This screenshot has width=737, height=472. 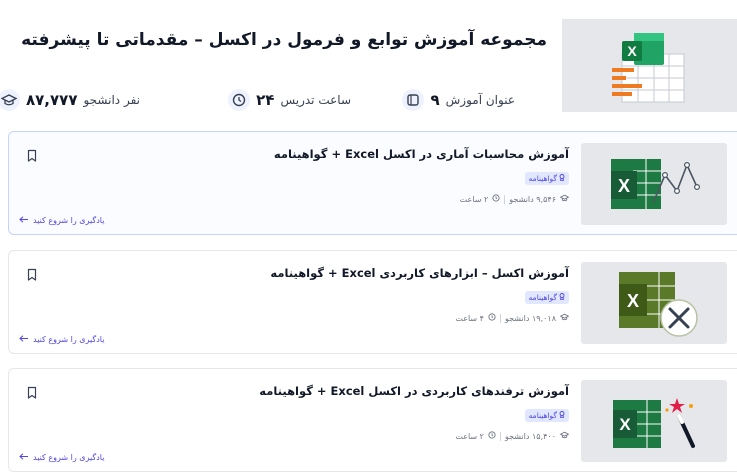 What do you see at coordinates (480, 100) in the screenshot?
I see `stat-label: عنوان آموزش` at bounding box center [480, 100].